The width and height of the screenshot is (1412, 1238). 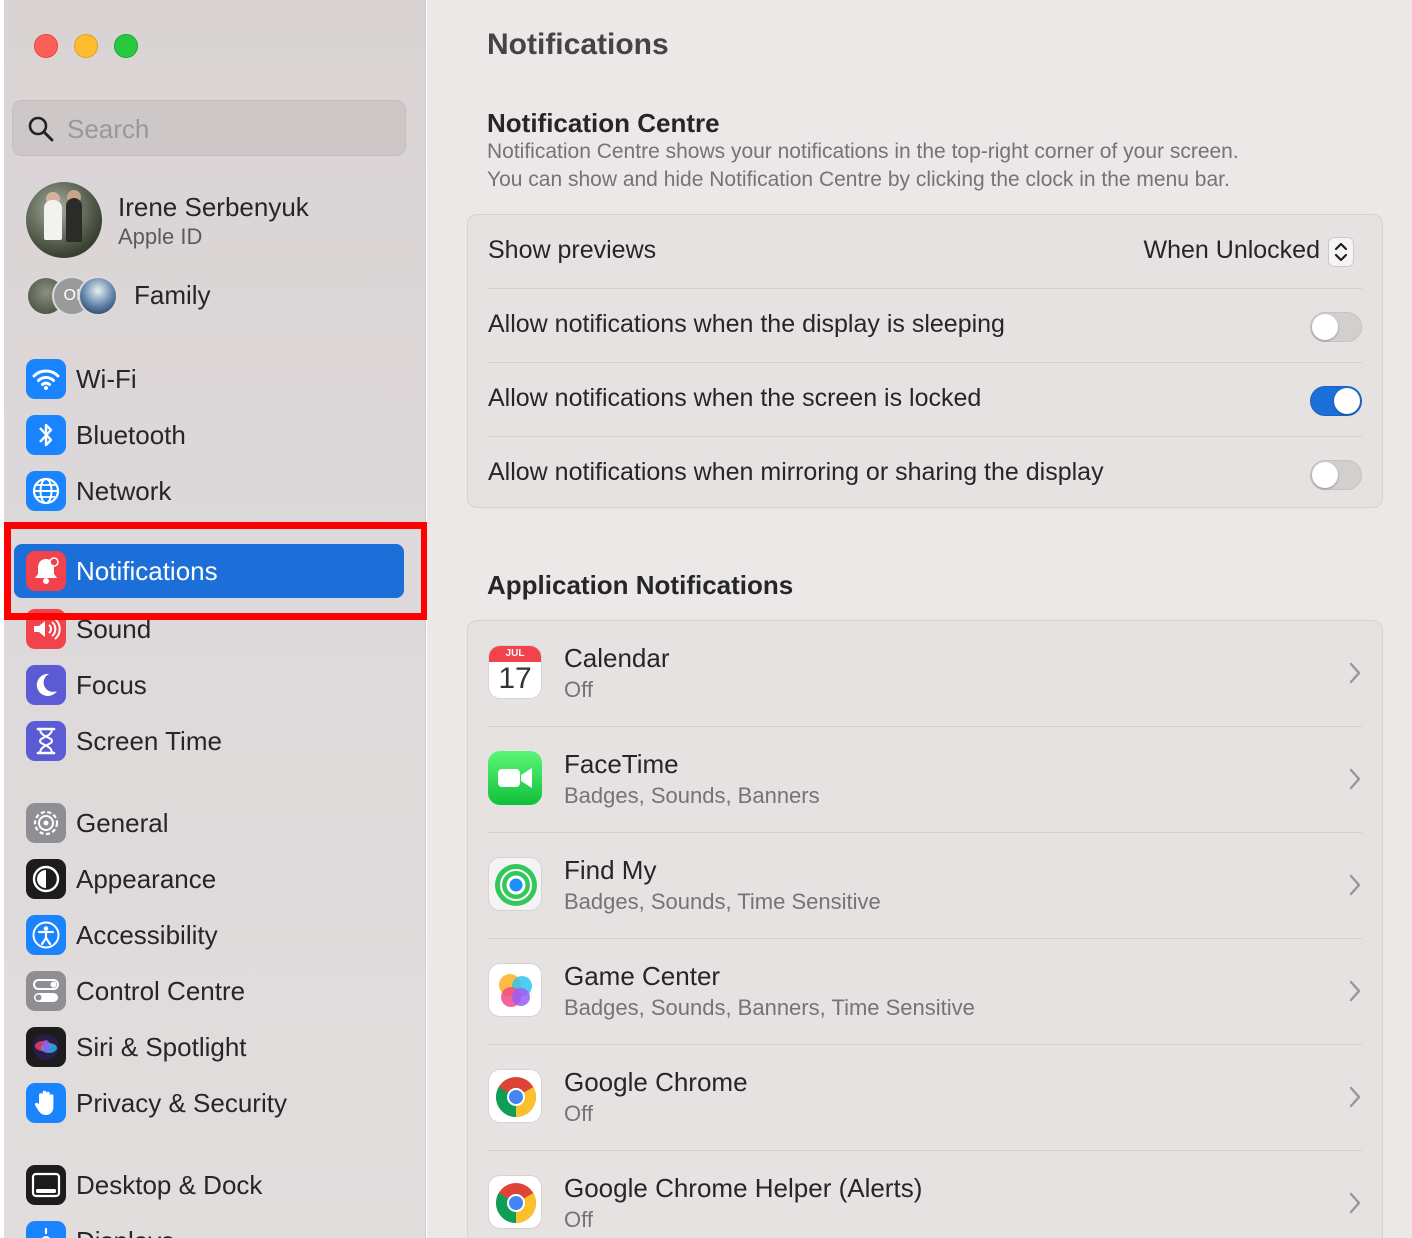 I want to click on app-row-calendar: JUL 17 Calendar Off, so click(x=925, y=674).